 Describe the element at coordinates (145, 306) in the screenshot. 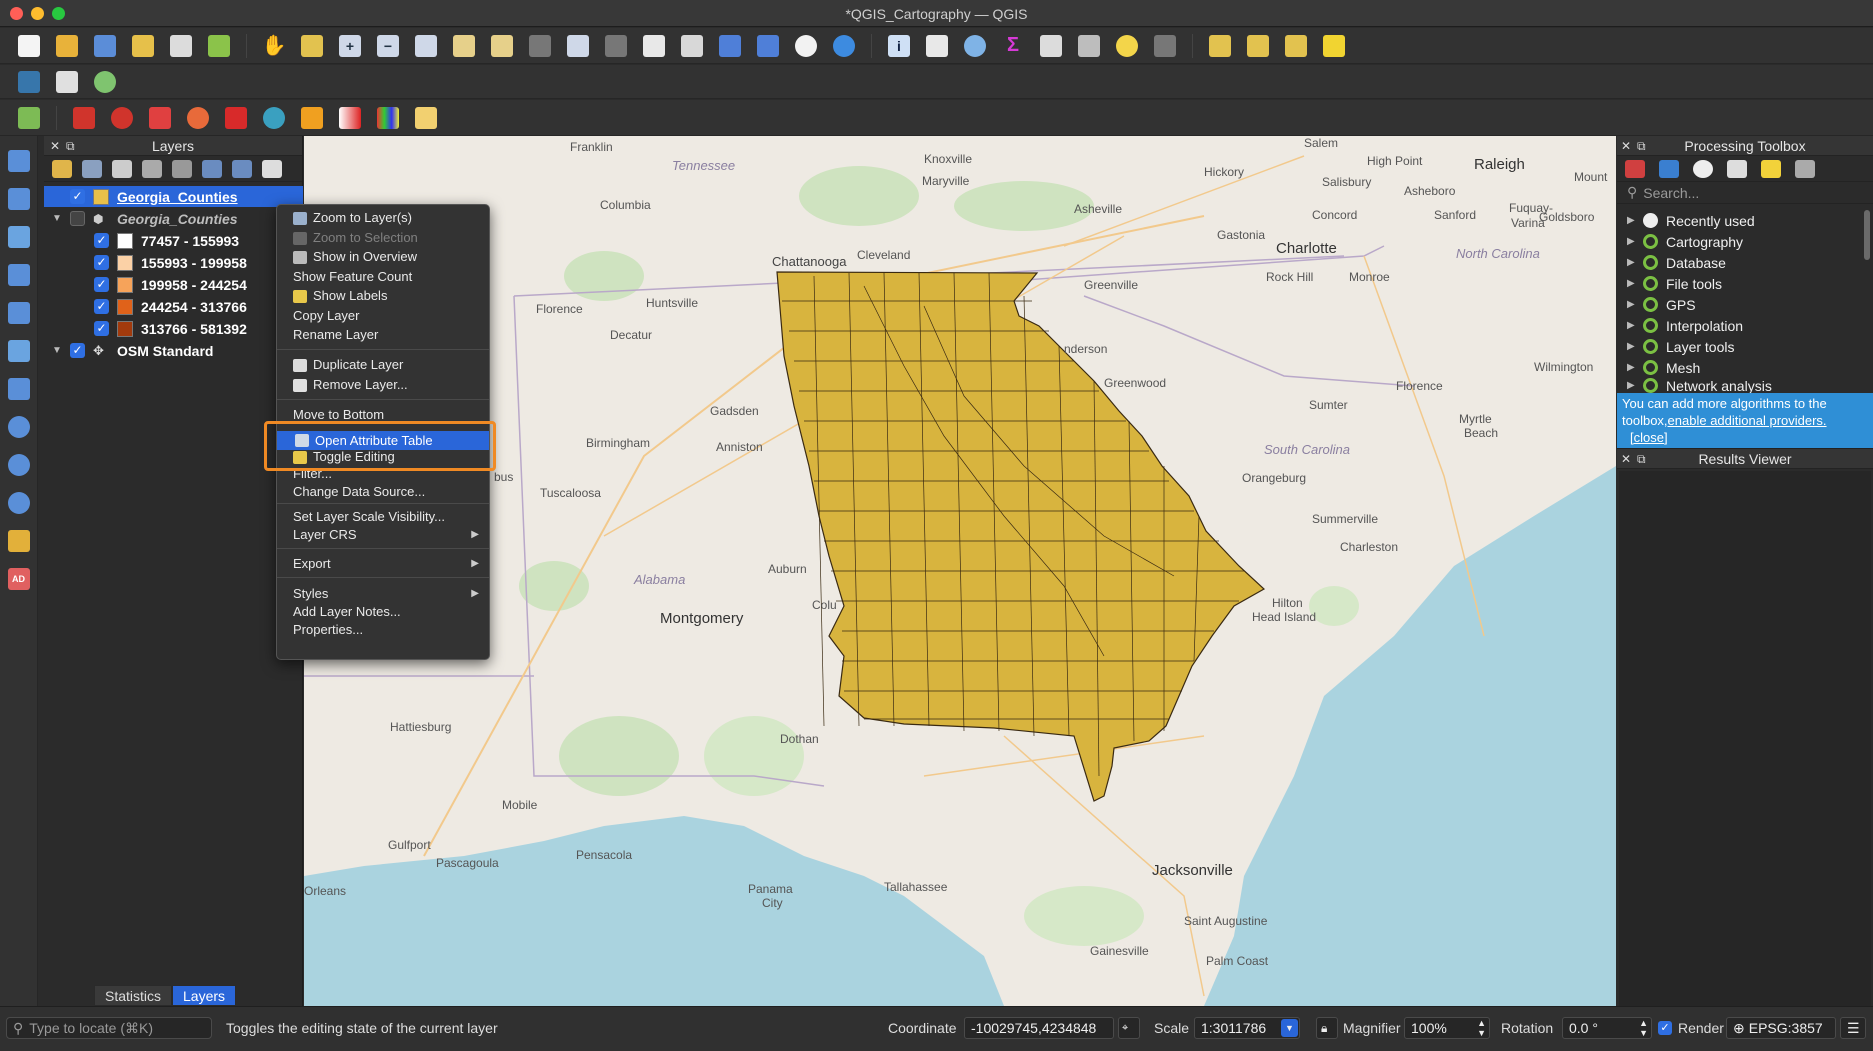

I see `legend-class-4: ✓ 244254 - 313766` at that location.